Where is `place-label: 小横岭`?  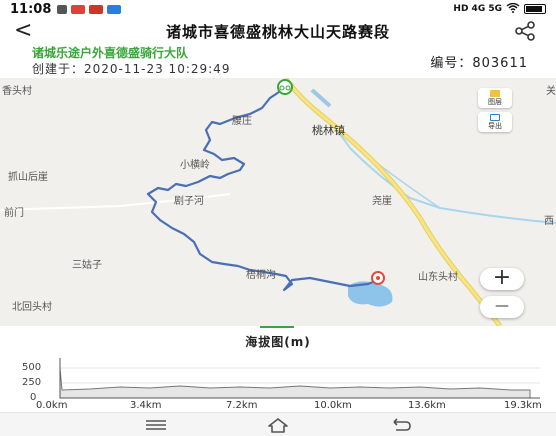 place-label: 小横岭 is located at coordinates (195, 165).